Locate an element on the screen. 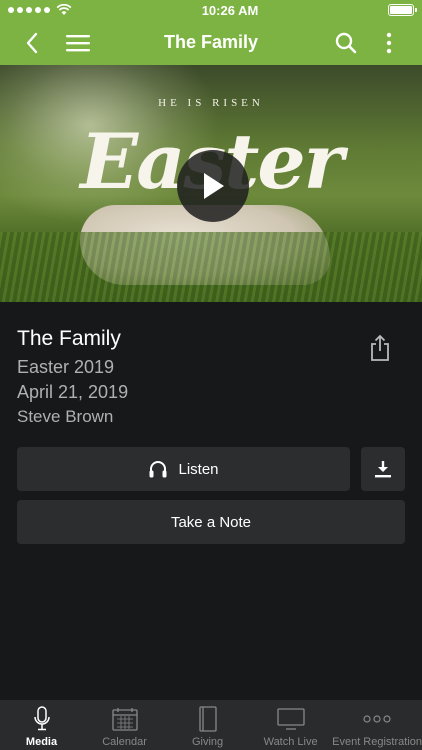 The height and width of the screenshot is (750, 422). wifi-icon is located at coordinates (64, 9).